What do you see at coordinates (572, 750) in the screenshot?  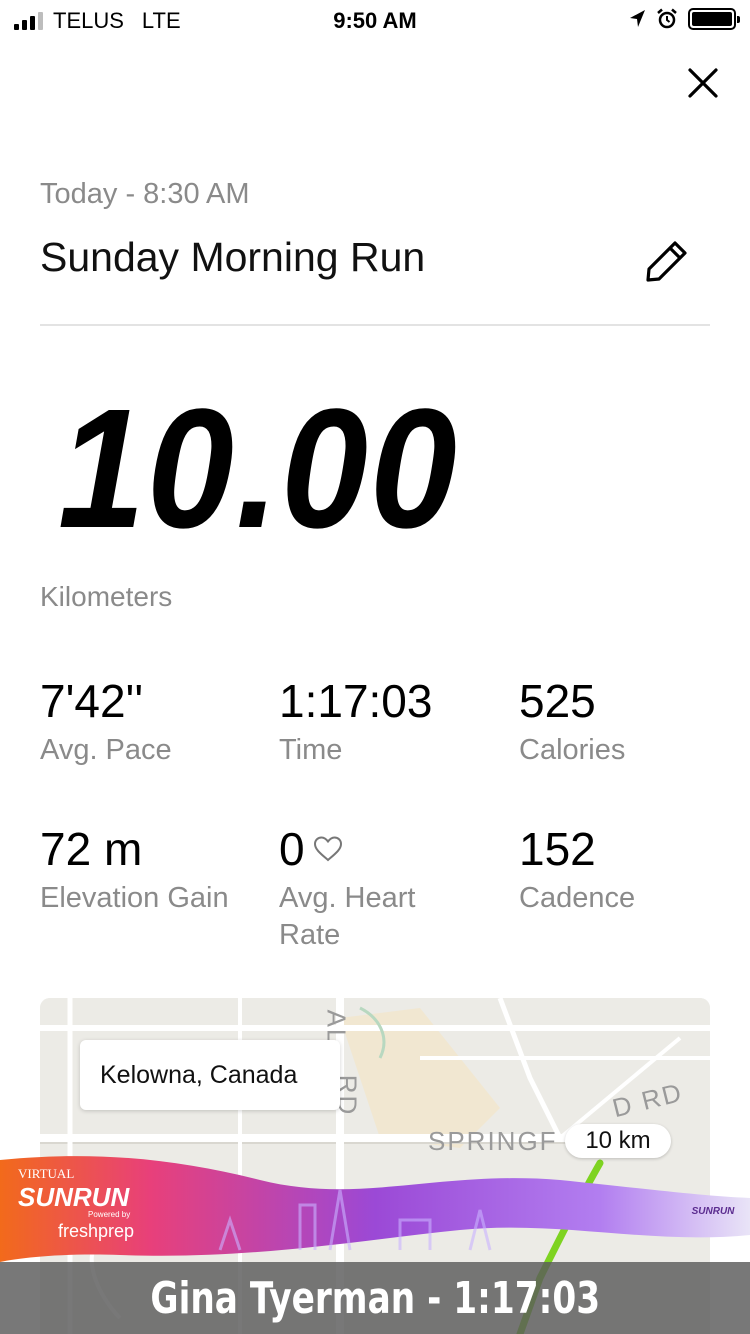 I see `stat-label: Calories` at bounding box center [572, 750].